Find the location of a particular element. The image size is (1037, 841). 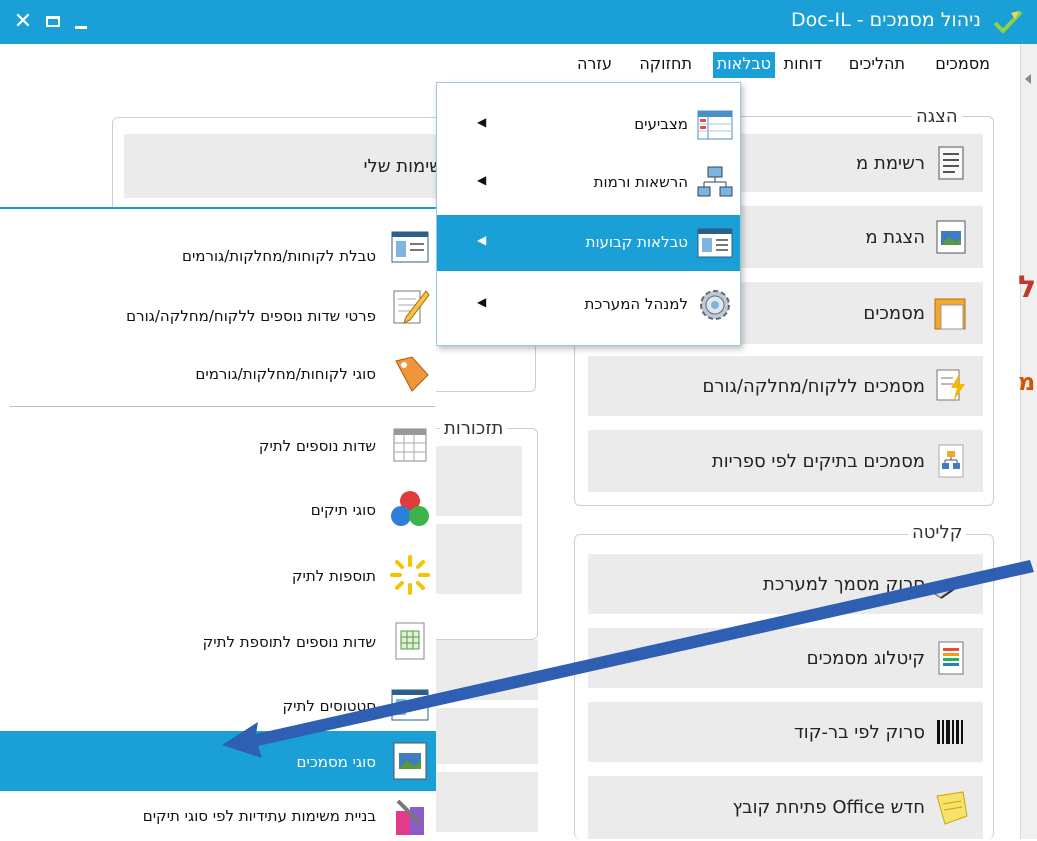

maximize-button is located at coordinates (53, 21).